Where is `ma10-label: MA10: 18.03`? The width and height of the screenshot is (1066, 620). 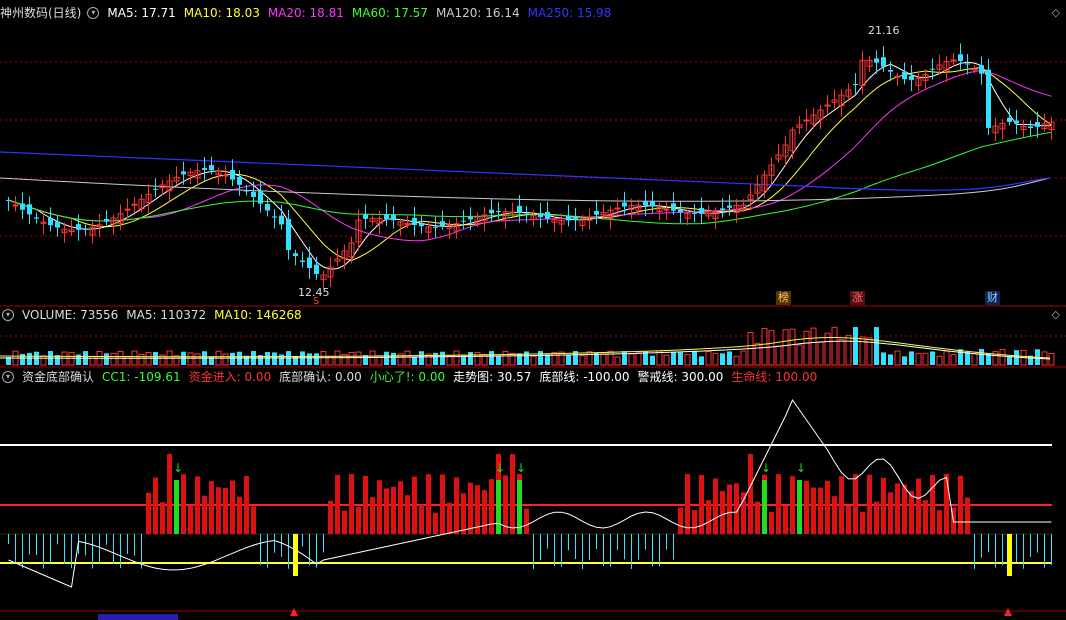
ma10-label: MA10: 18.03 is located at coordinates (221, 13).